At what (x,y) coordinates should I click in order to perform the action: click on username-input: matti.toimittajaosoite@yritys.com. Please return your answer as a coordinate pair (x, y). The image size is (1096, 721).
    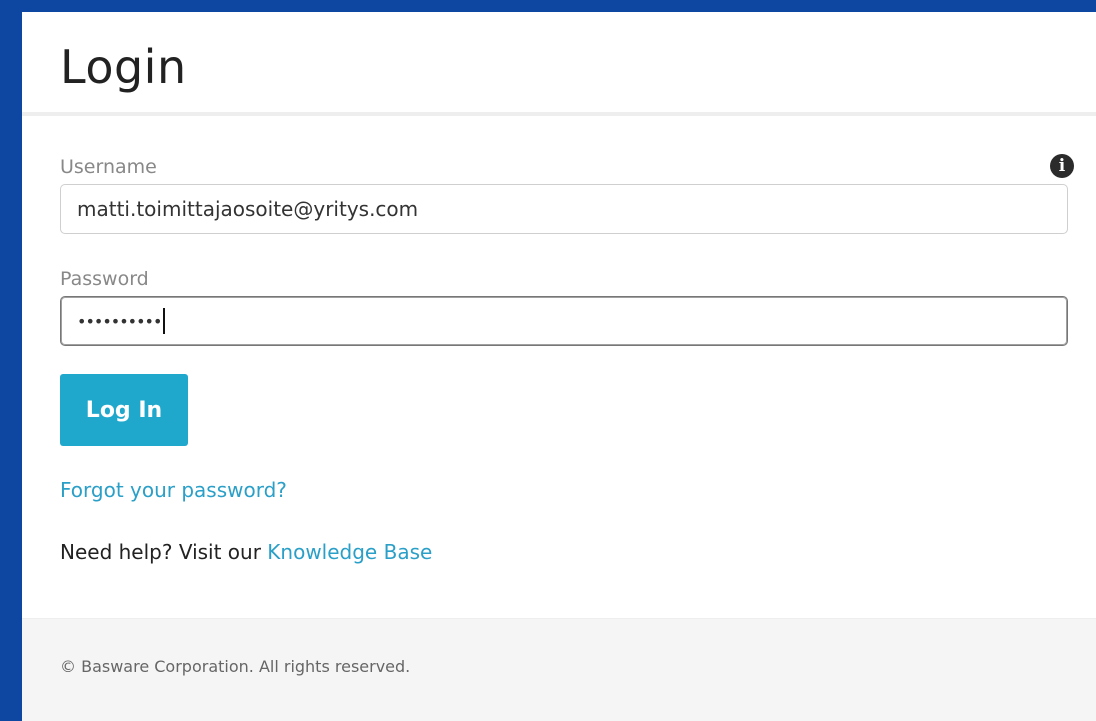
    Looking at the image, I should click on (564, 209).